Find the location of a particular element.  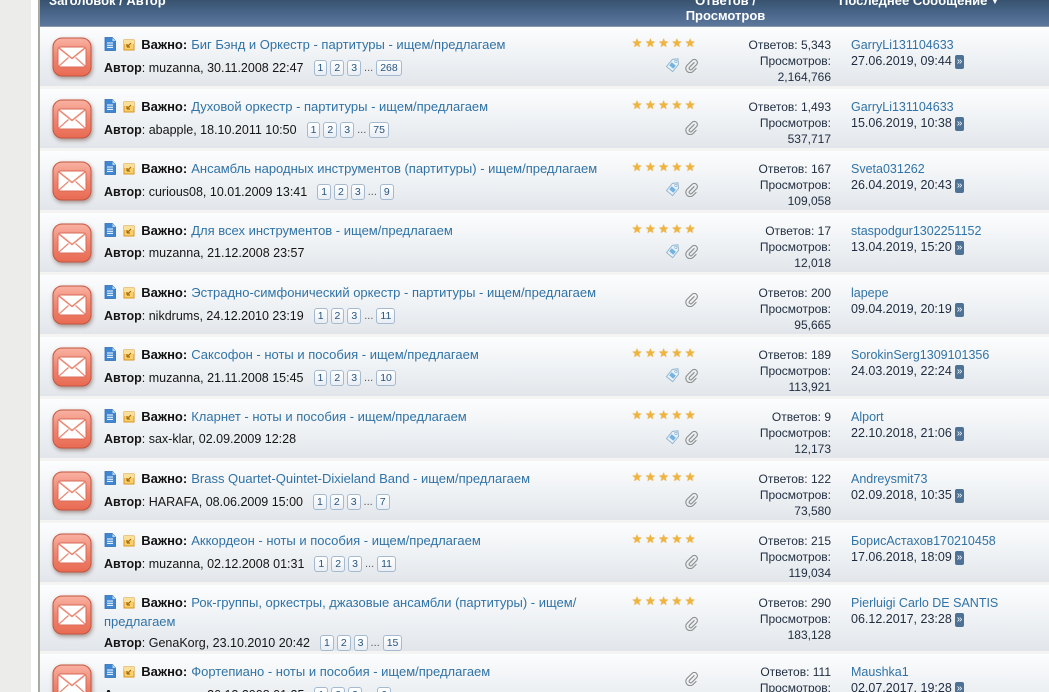

page-link-last: 268 is located at coordinates (389, 68).